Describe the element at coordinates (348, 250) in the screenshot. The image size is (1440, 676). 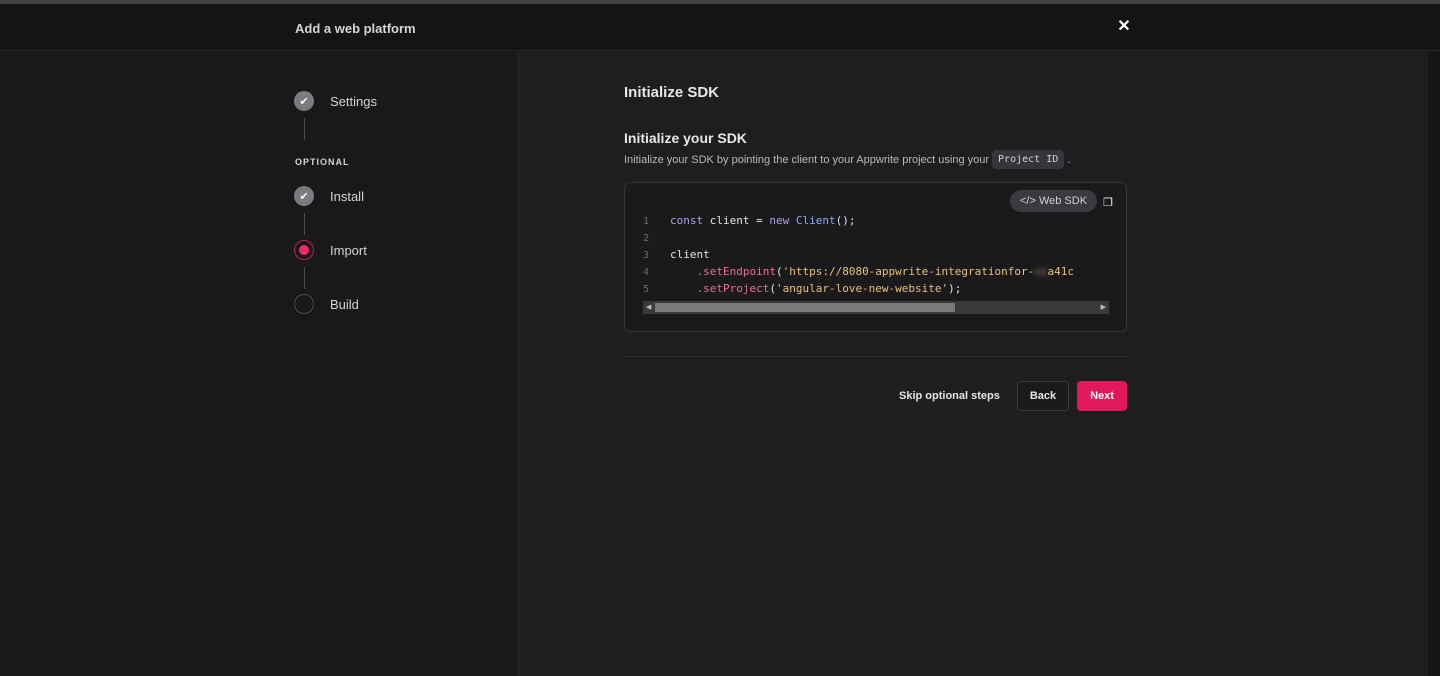
I see `step-label: Import` at that location.